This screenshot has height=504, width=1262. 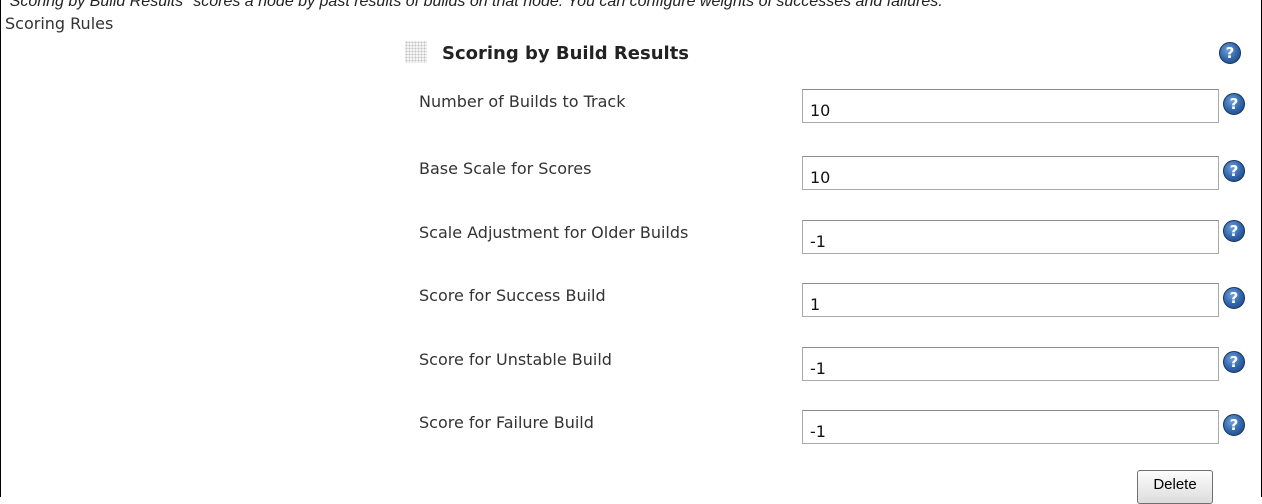 I want to click on field-label-failure-score: Score for Failure Build, so click(x=506, y=422).